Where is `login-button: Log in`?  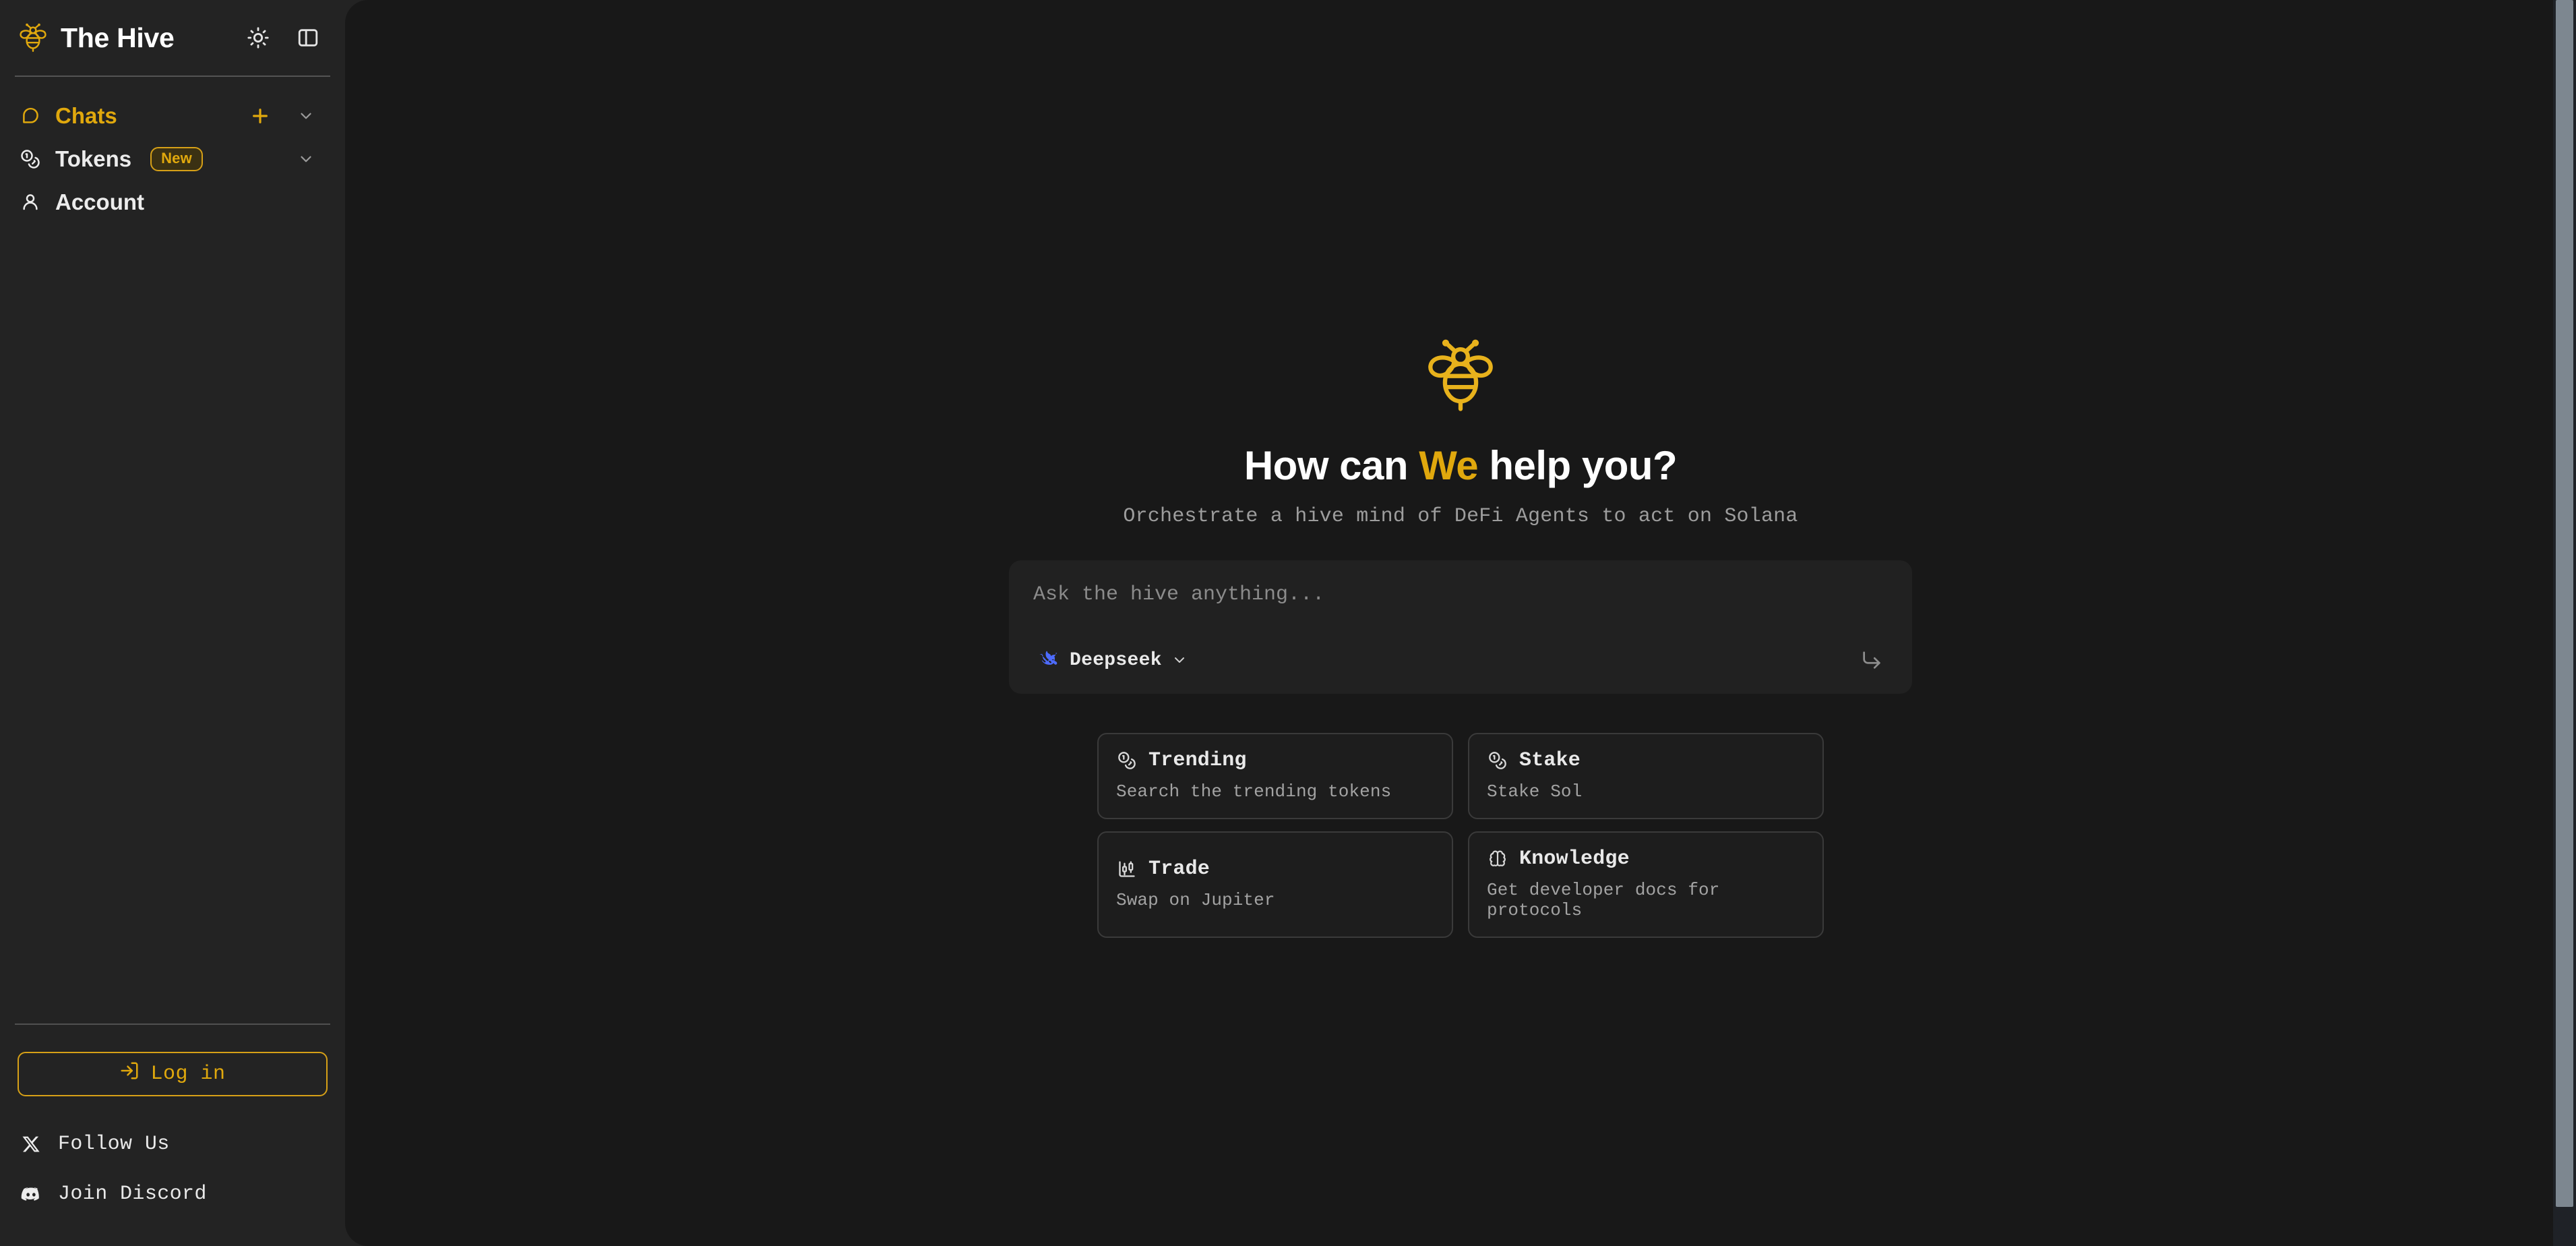 login-button: Log in is located at coordinates (173, 1074).